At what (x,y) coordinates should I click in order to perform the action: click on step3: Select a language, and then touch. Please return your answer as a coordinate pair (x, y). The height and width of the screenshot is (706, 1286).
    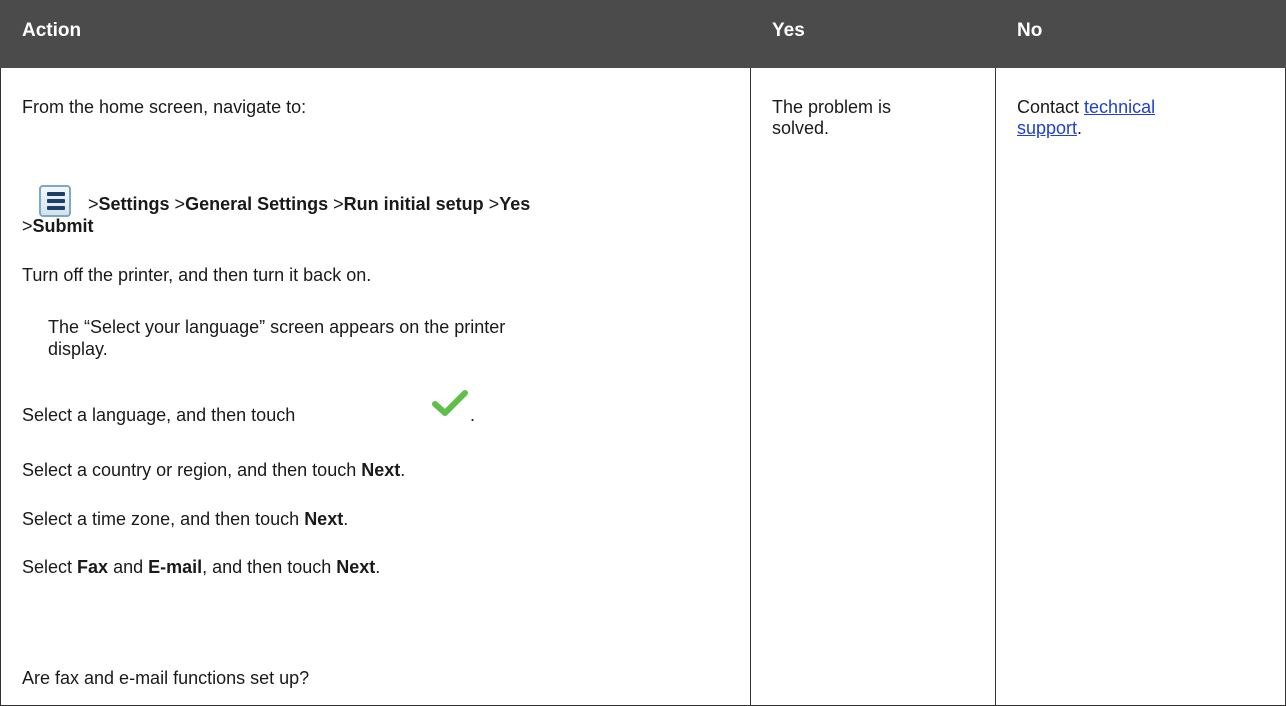
    Looking at the image, I should click on (159, 415).